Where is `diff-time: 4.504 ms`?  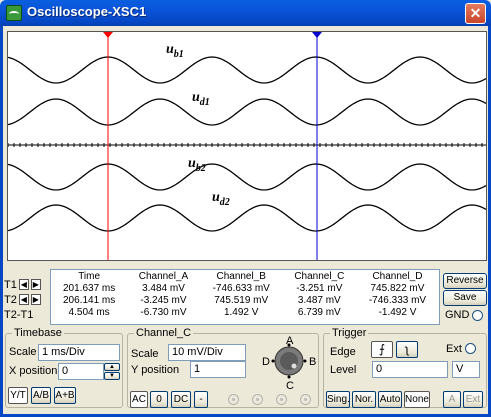
diff-time: 4.504 ms is located at coordinates (89, 312).